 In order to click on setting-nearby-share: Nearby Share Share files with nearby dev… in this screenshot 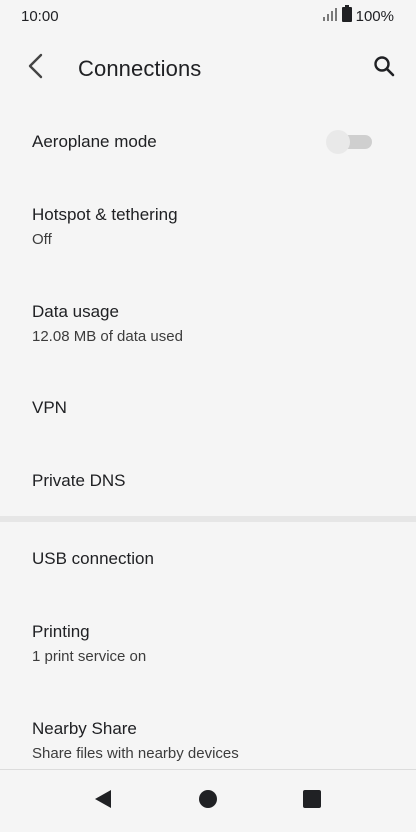, I will do `click(208, 732)`.